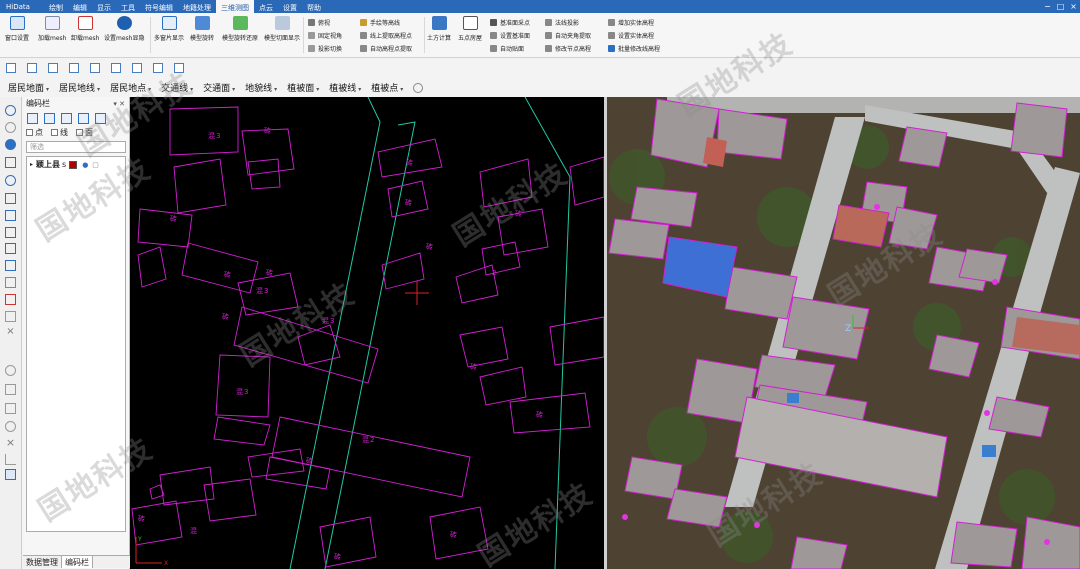 This screenshot has height=569, width=1080. Describe the element at coordinates (124, 29) in the screenshot. I see `mesh-visibility-button: 设置mesh显隐` at that location.